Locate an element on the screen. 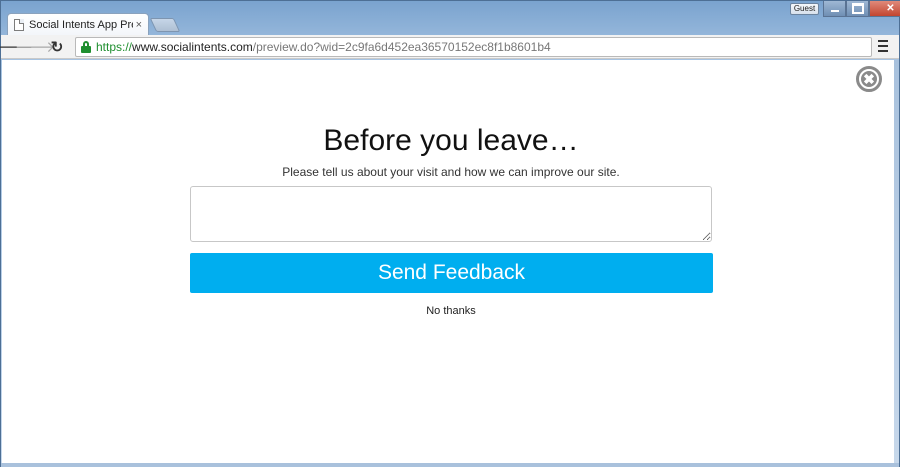 This screenshot has width=900, height=467. close-popup-button: ✖ is located at coordinates (869, 79).